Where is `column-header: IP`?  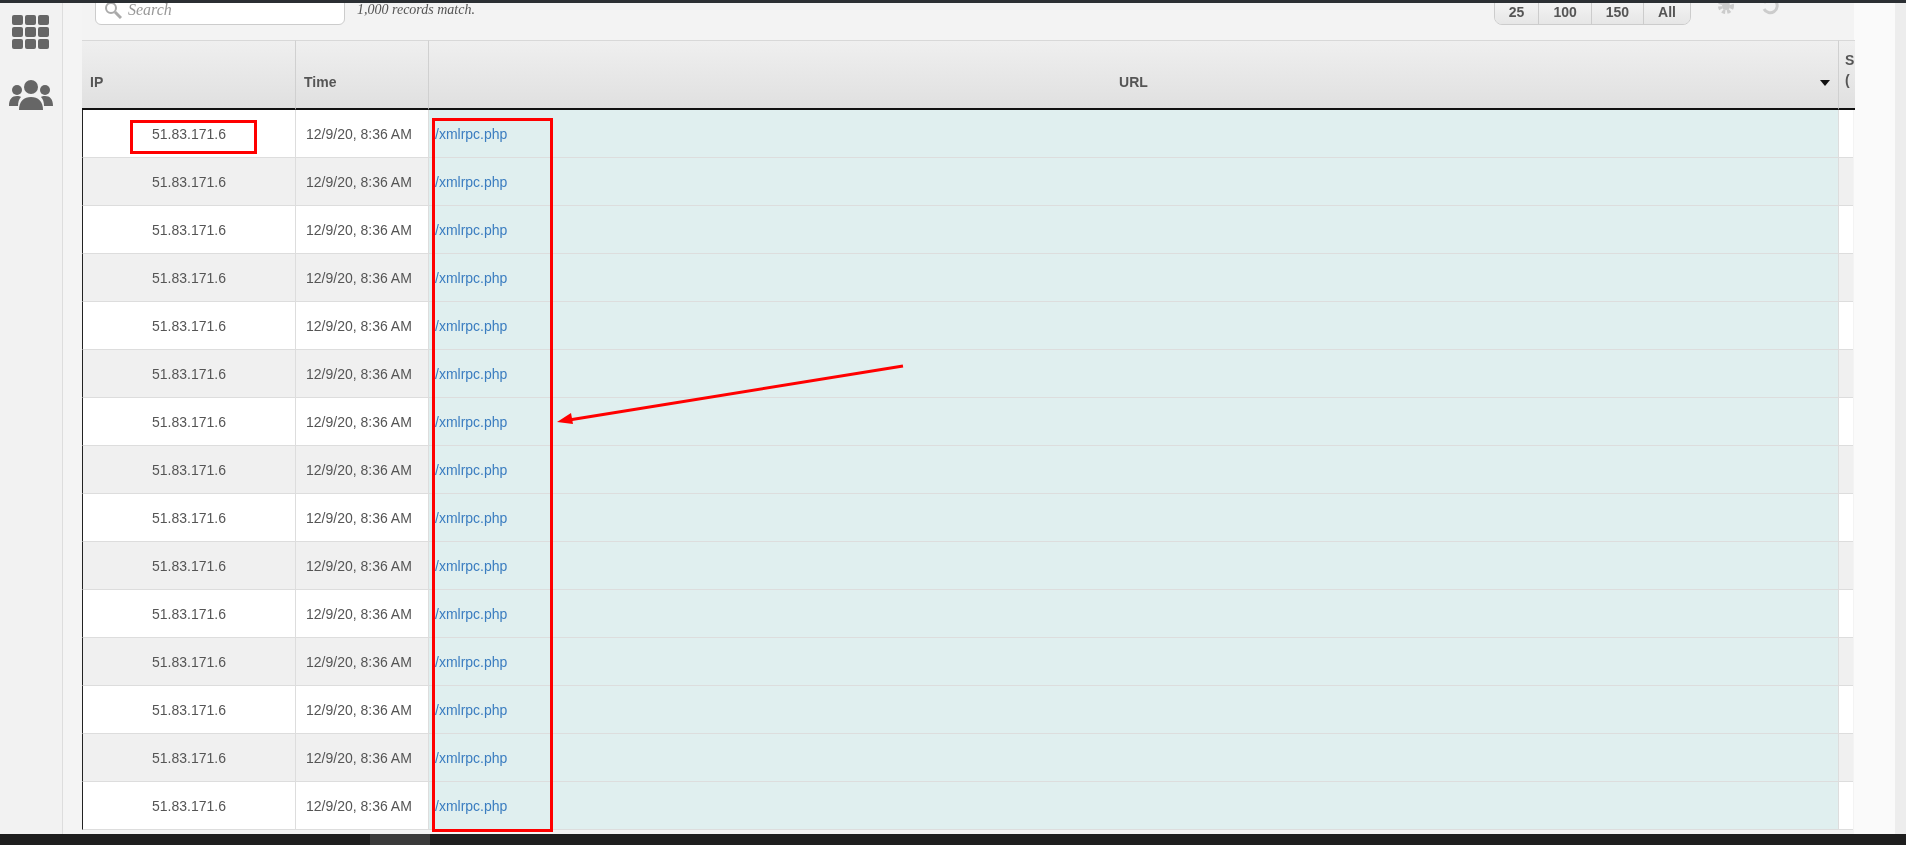
column-header: IP is located at coordinates (188, 75).